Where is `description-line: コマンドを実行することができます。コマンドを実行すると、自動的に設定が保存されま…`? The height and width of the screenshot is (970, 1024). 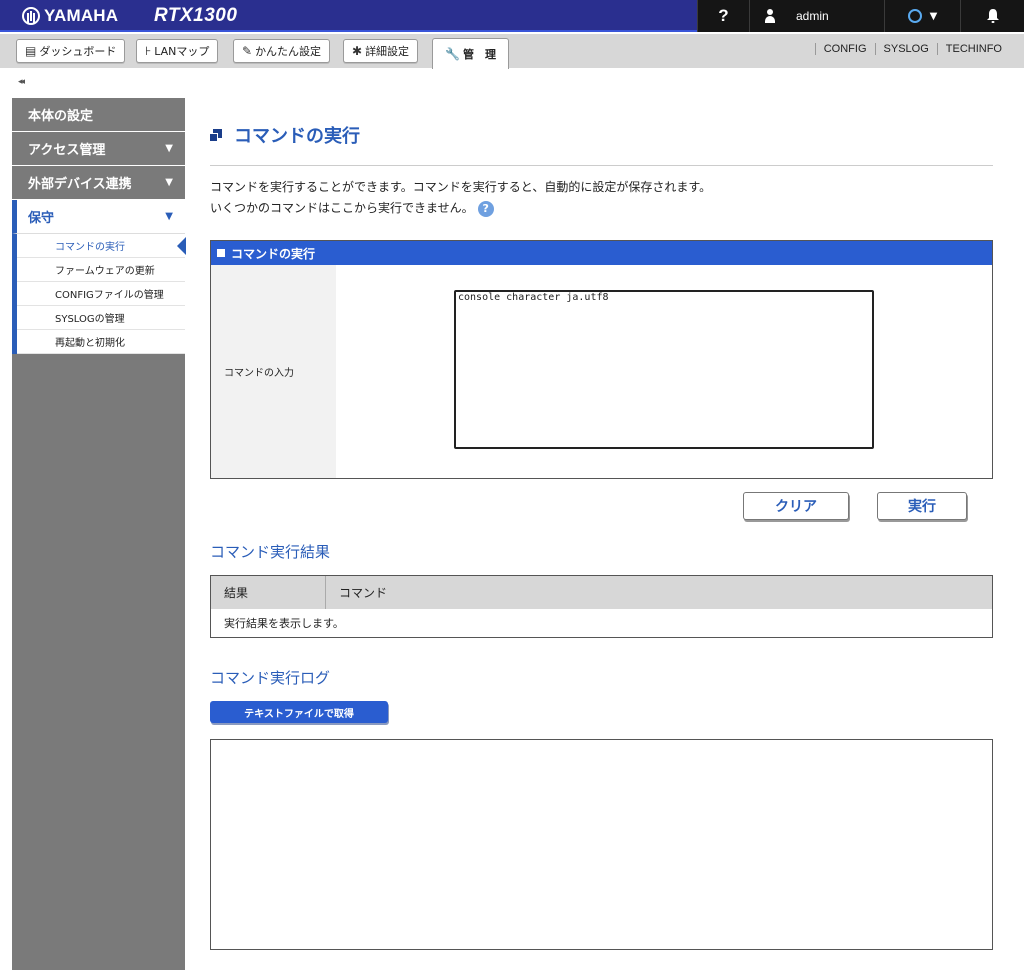
description-line: コマンドを実行することができます。コマンドを実行すると、自動的に設定が保存されま… is located at coordinates (461, 187).